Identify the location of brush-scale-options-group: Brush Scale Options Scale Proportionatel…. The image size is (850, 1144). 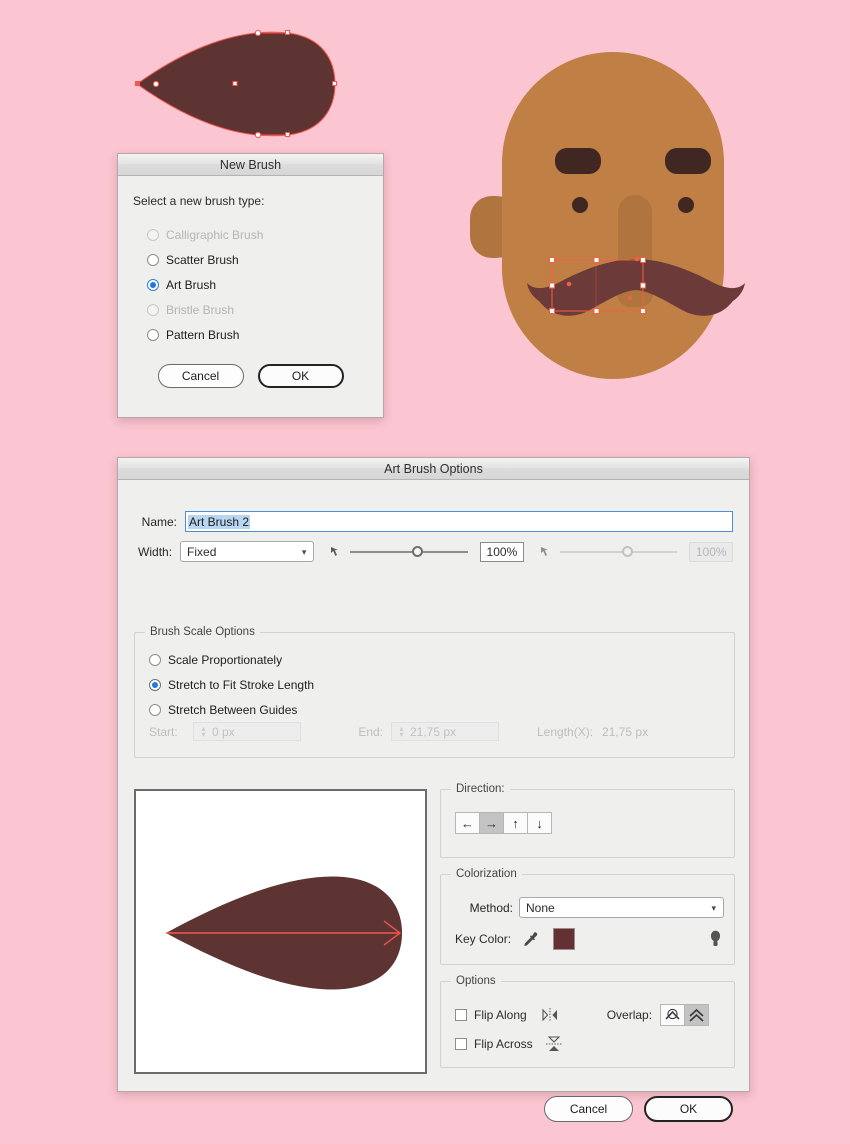
(434, 692).